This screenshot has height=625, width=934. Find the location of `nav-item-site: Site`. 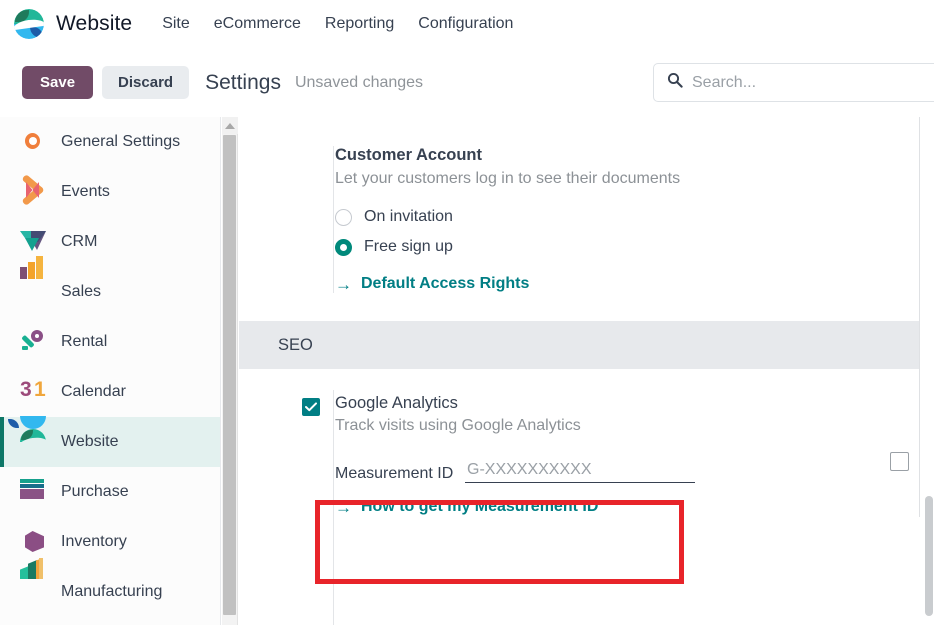

nav-item-site: Site is located at coordinates (176, 24).